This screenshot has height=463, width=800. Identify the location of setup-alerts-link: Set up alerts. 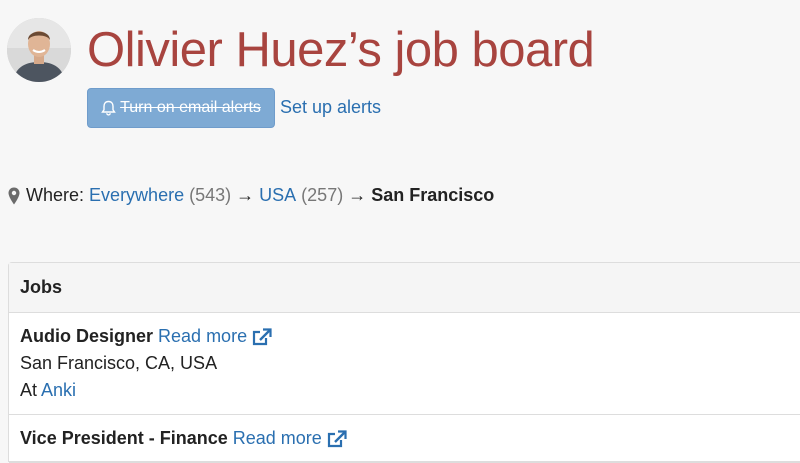
(330, 107).